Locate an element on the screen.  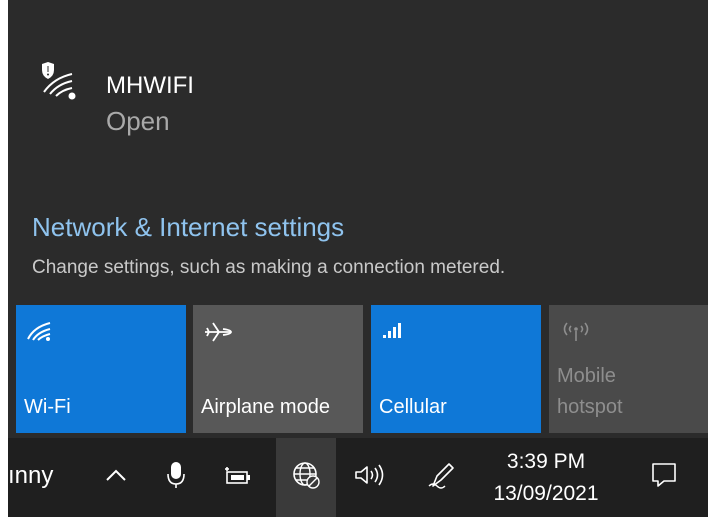
battery-button is located at coordinates (238, 477).